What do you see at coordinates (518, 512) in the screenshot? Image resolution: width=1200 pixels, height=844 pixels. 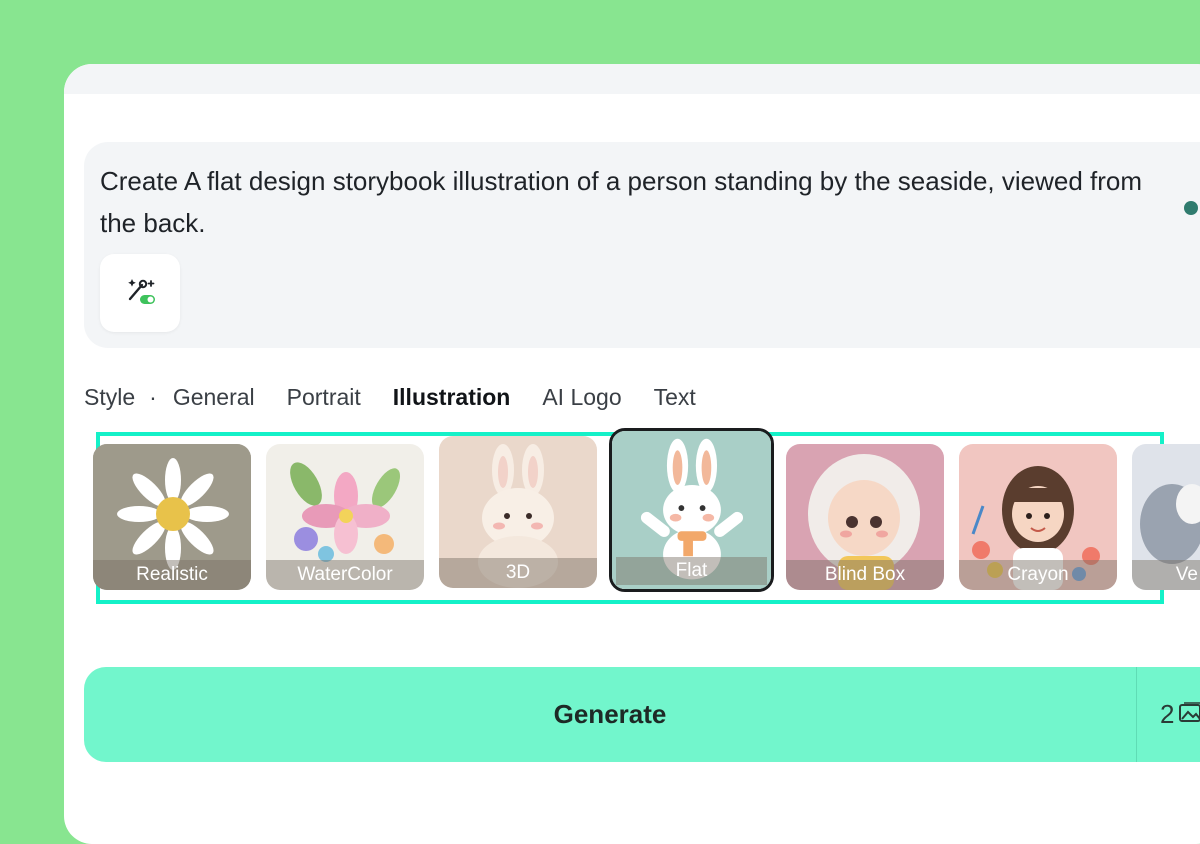 I see `style-3d: 3D` at bounding box center [518, 512].